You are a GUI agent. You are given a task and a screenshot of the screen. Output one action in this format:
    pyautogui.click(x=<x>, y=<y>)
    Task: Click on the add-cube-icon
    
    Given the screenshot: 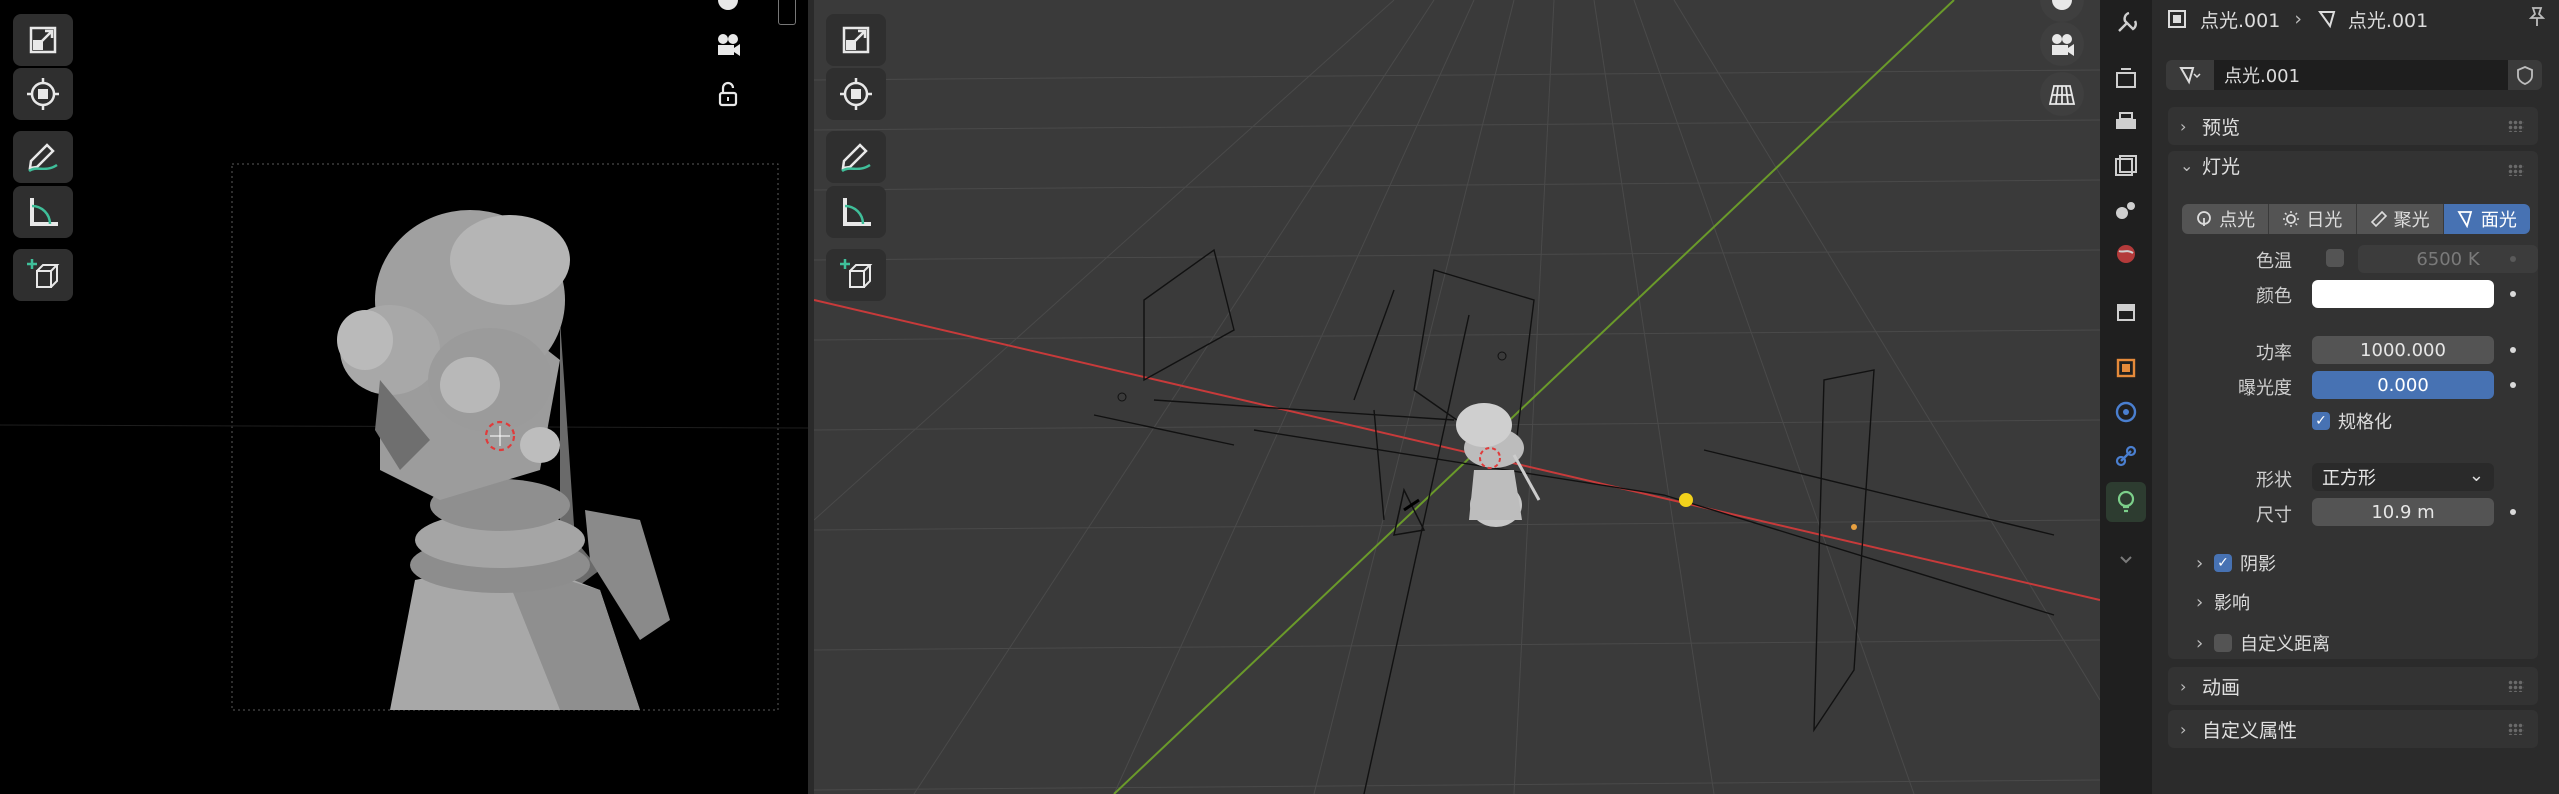 What is the action you would take?
    pyautogui.click(x=856, y=273)
    